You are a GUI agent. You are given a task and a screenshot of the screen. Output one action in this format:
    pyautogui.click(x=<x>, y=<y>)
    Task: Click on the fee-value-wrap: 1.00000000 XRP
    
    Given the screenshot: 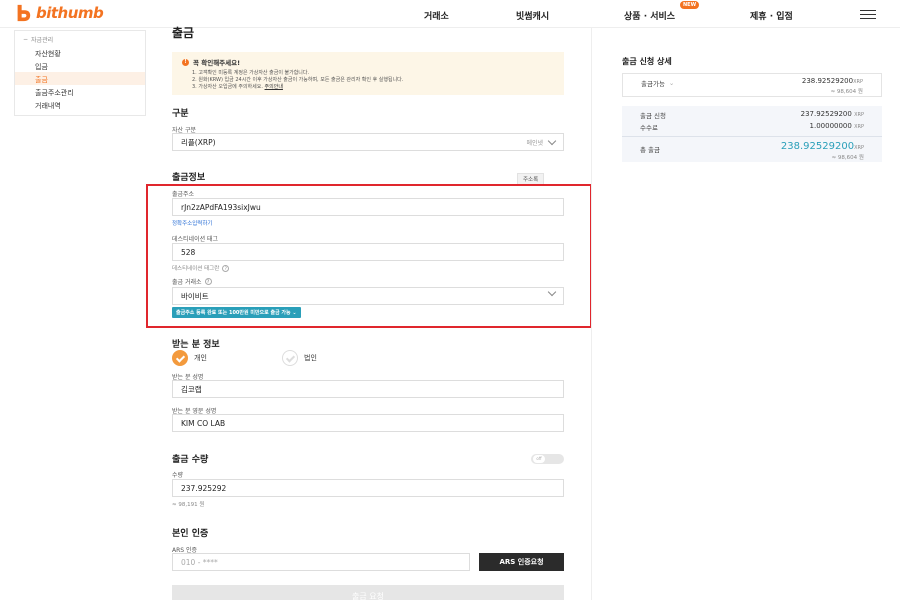 What is the action you would take?
    pyautogui.click(x=836, y=126)
    